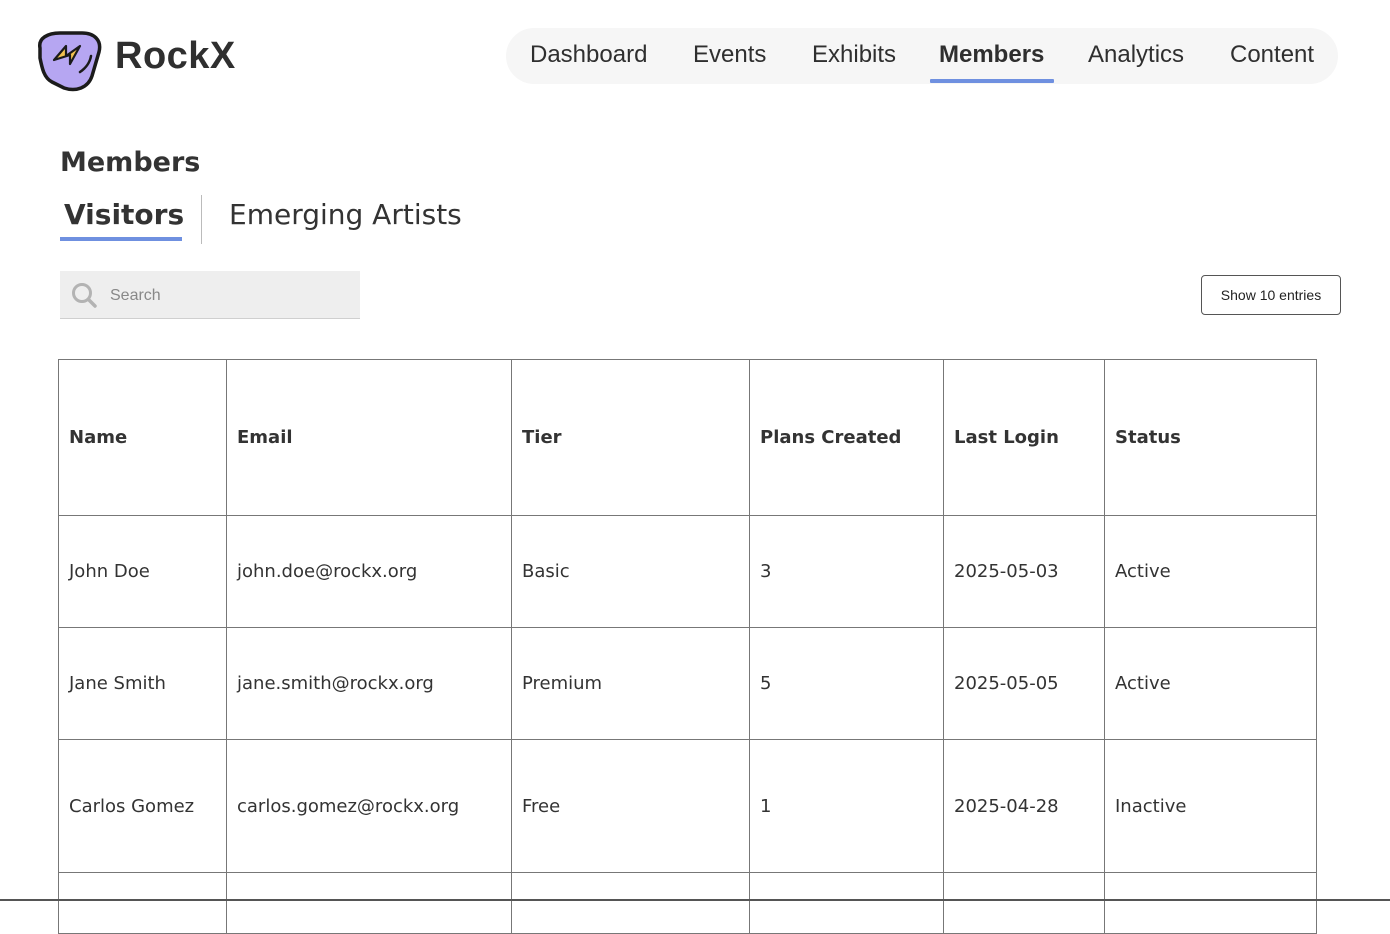 This screenshot has width=1390, height=934. Describe the element at coordinates (1024, 437) in the screenshot. I see `column-header-last-login: Last Login` at that location.